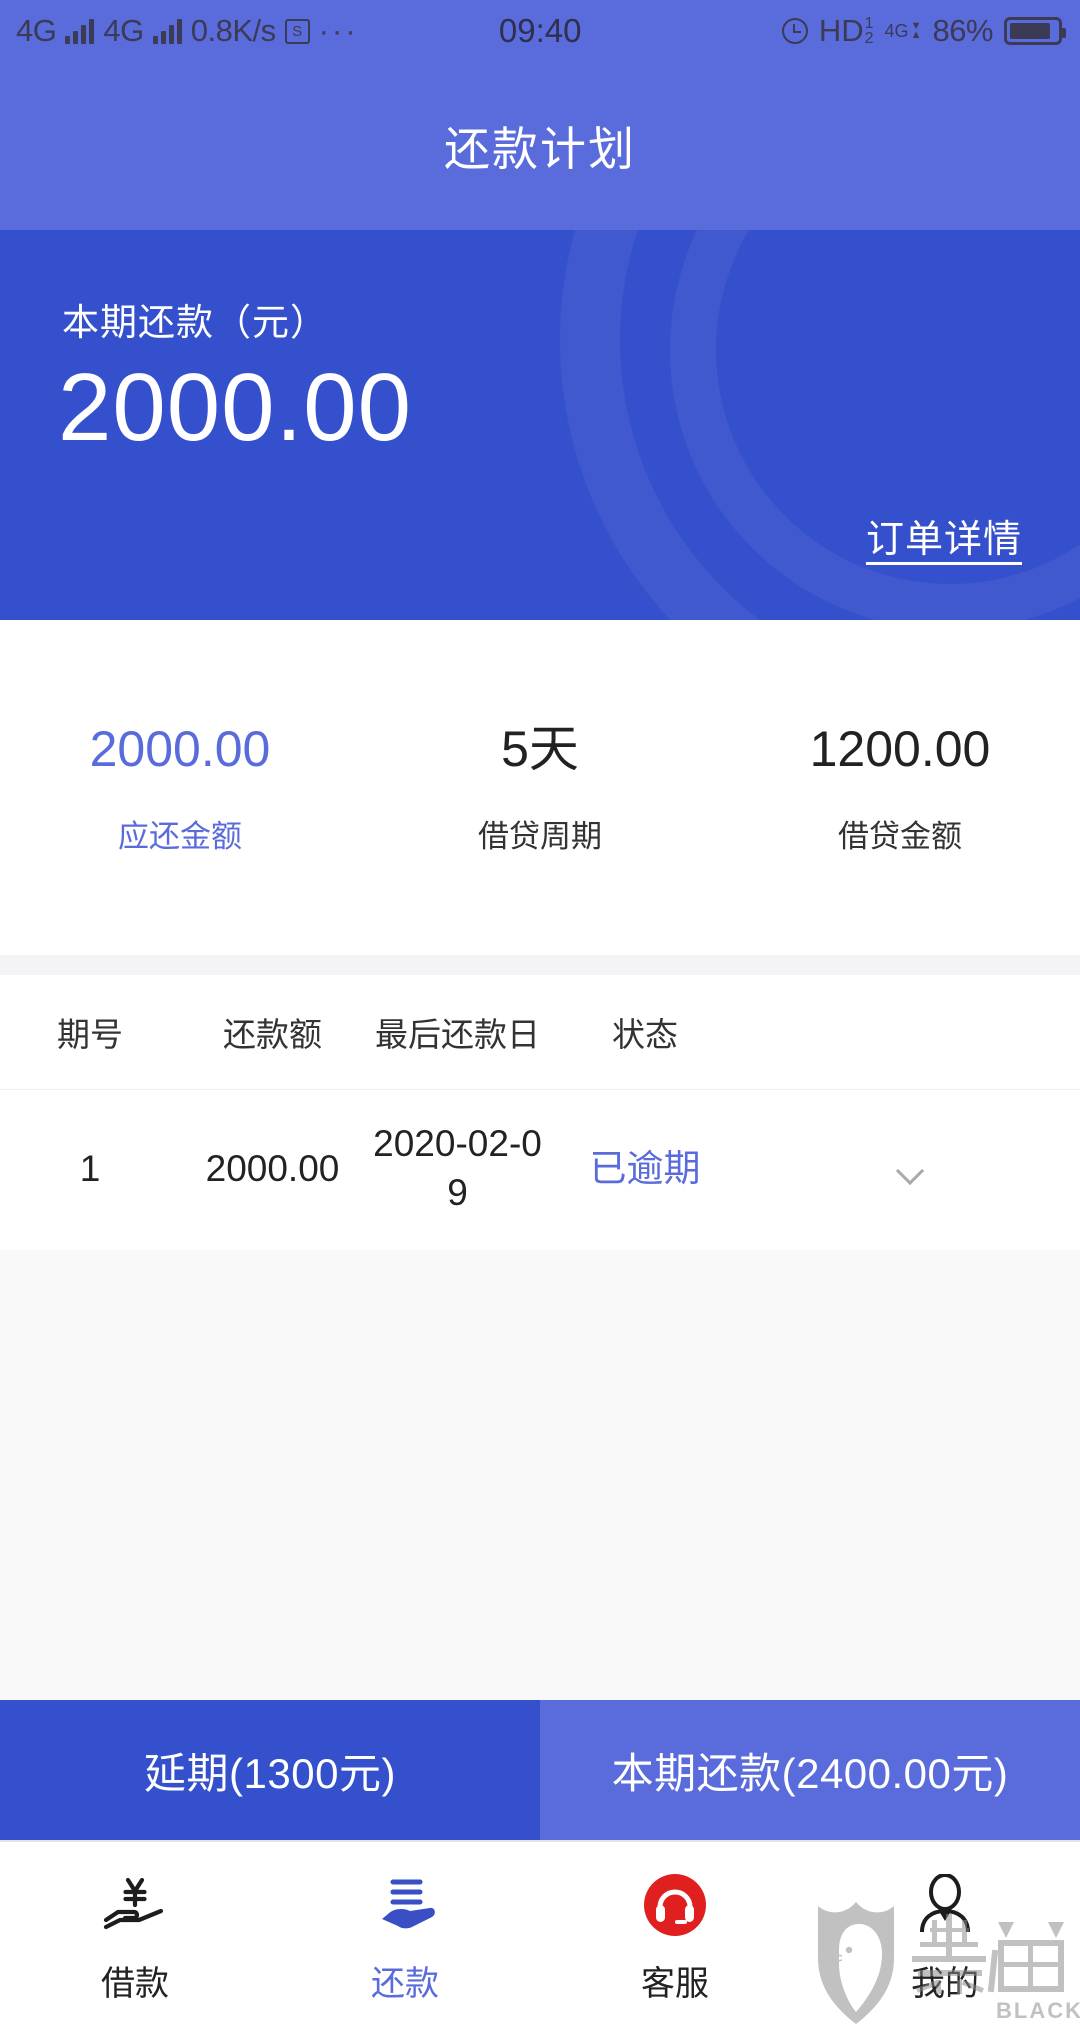  I want to click on cell-due-date-text: 2020-02-09, so click(457, 1168).